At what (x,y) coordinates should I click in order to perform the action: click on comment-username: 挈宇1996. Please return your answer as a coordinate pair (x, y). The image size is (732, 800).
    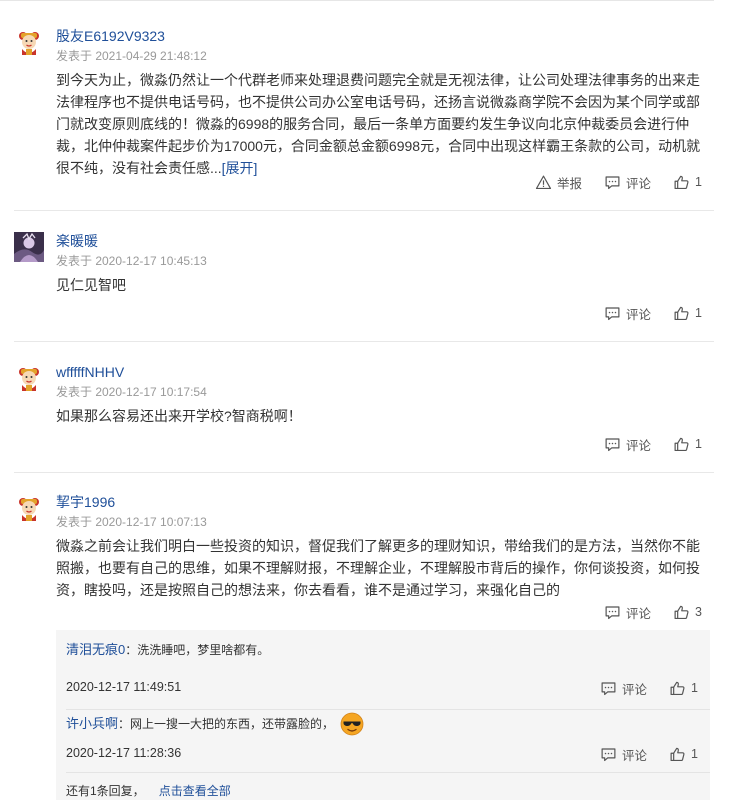
    Looking at the image, I should click on (85, 502).